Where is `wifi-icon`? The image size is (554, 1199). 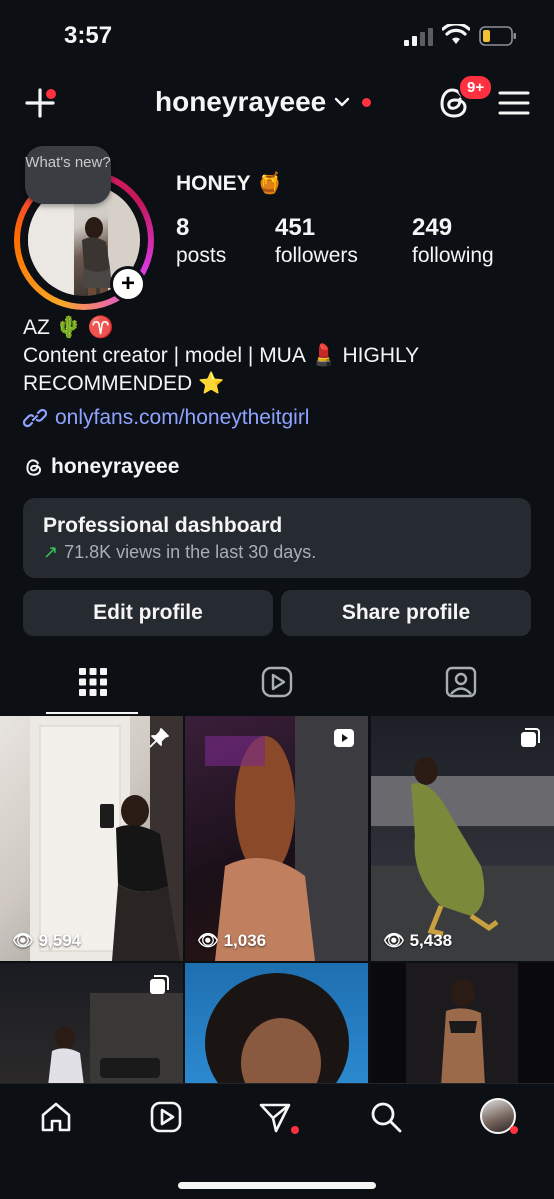 wifi-icon is located at coordinates (456, 34).